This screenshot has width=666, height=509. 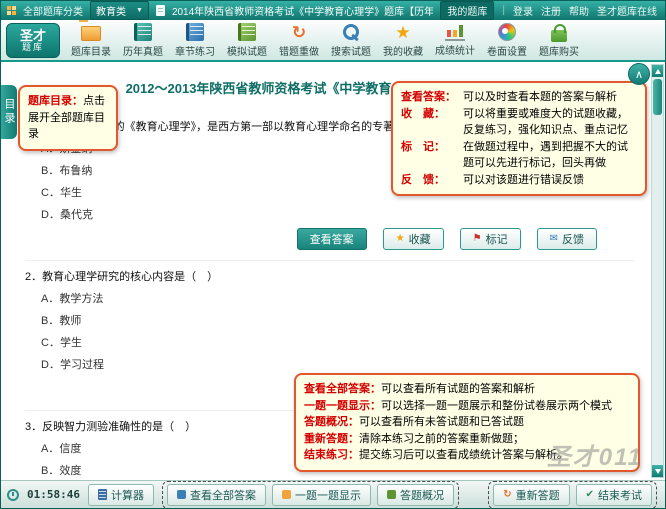 I want to click on one-by-one-button: 一题一题显示, so click(x=321, y=494).